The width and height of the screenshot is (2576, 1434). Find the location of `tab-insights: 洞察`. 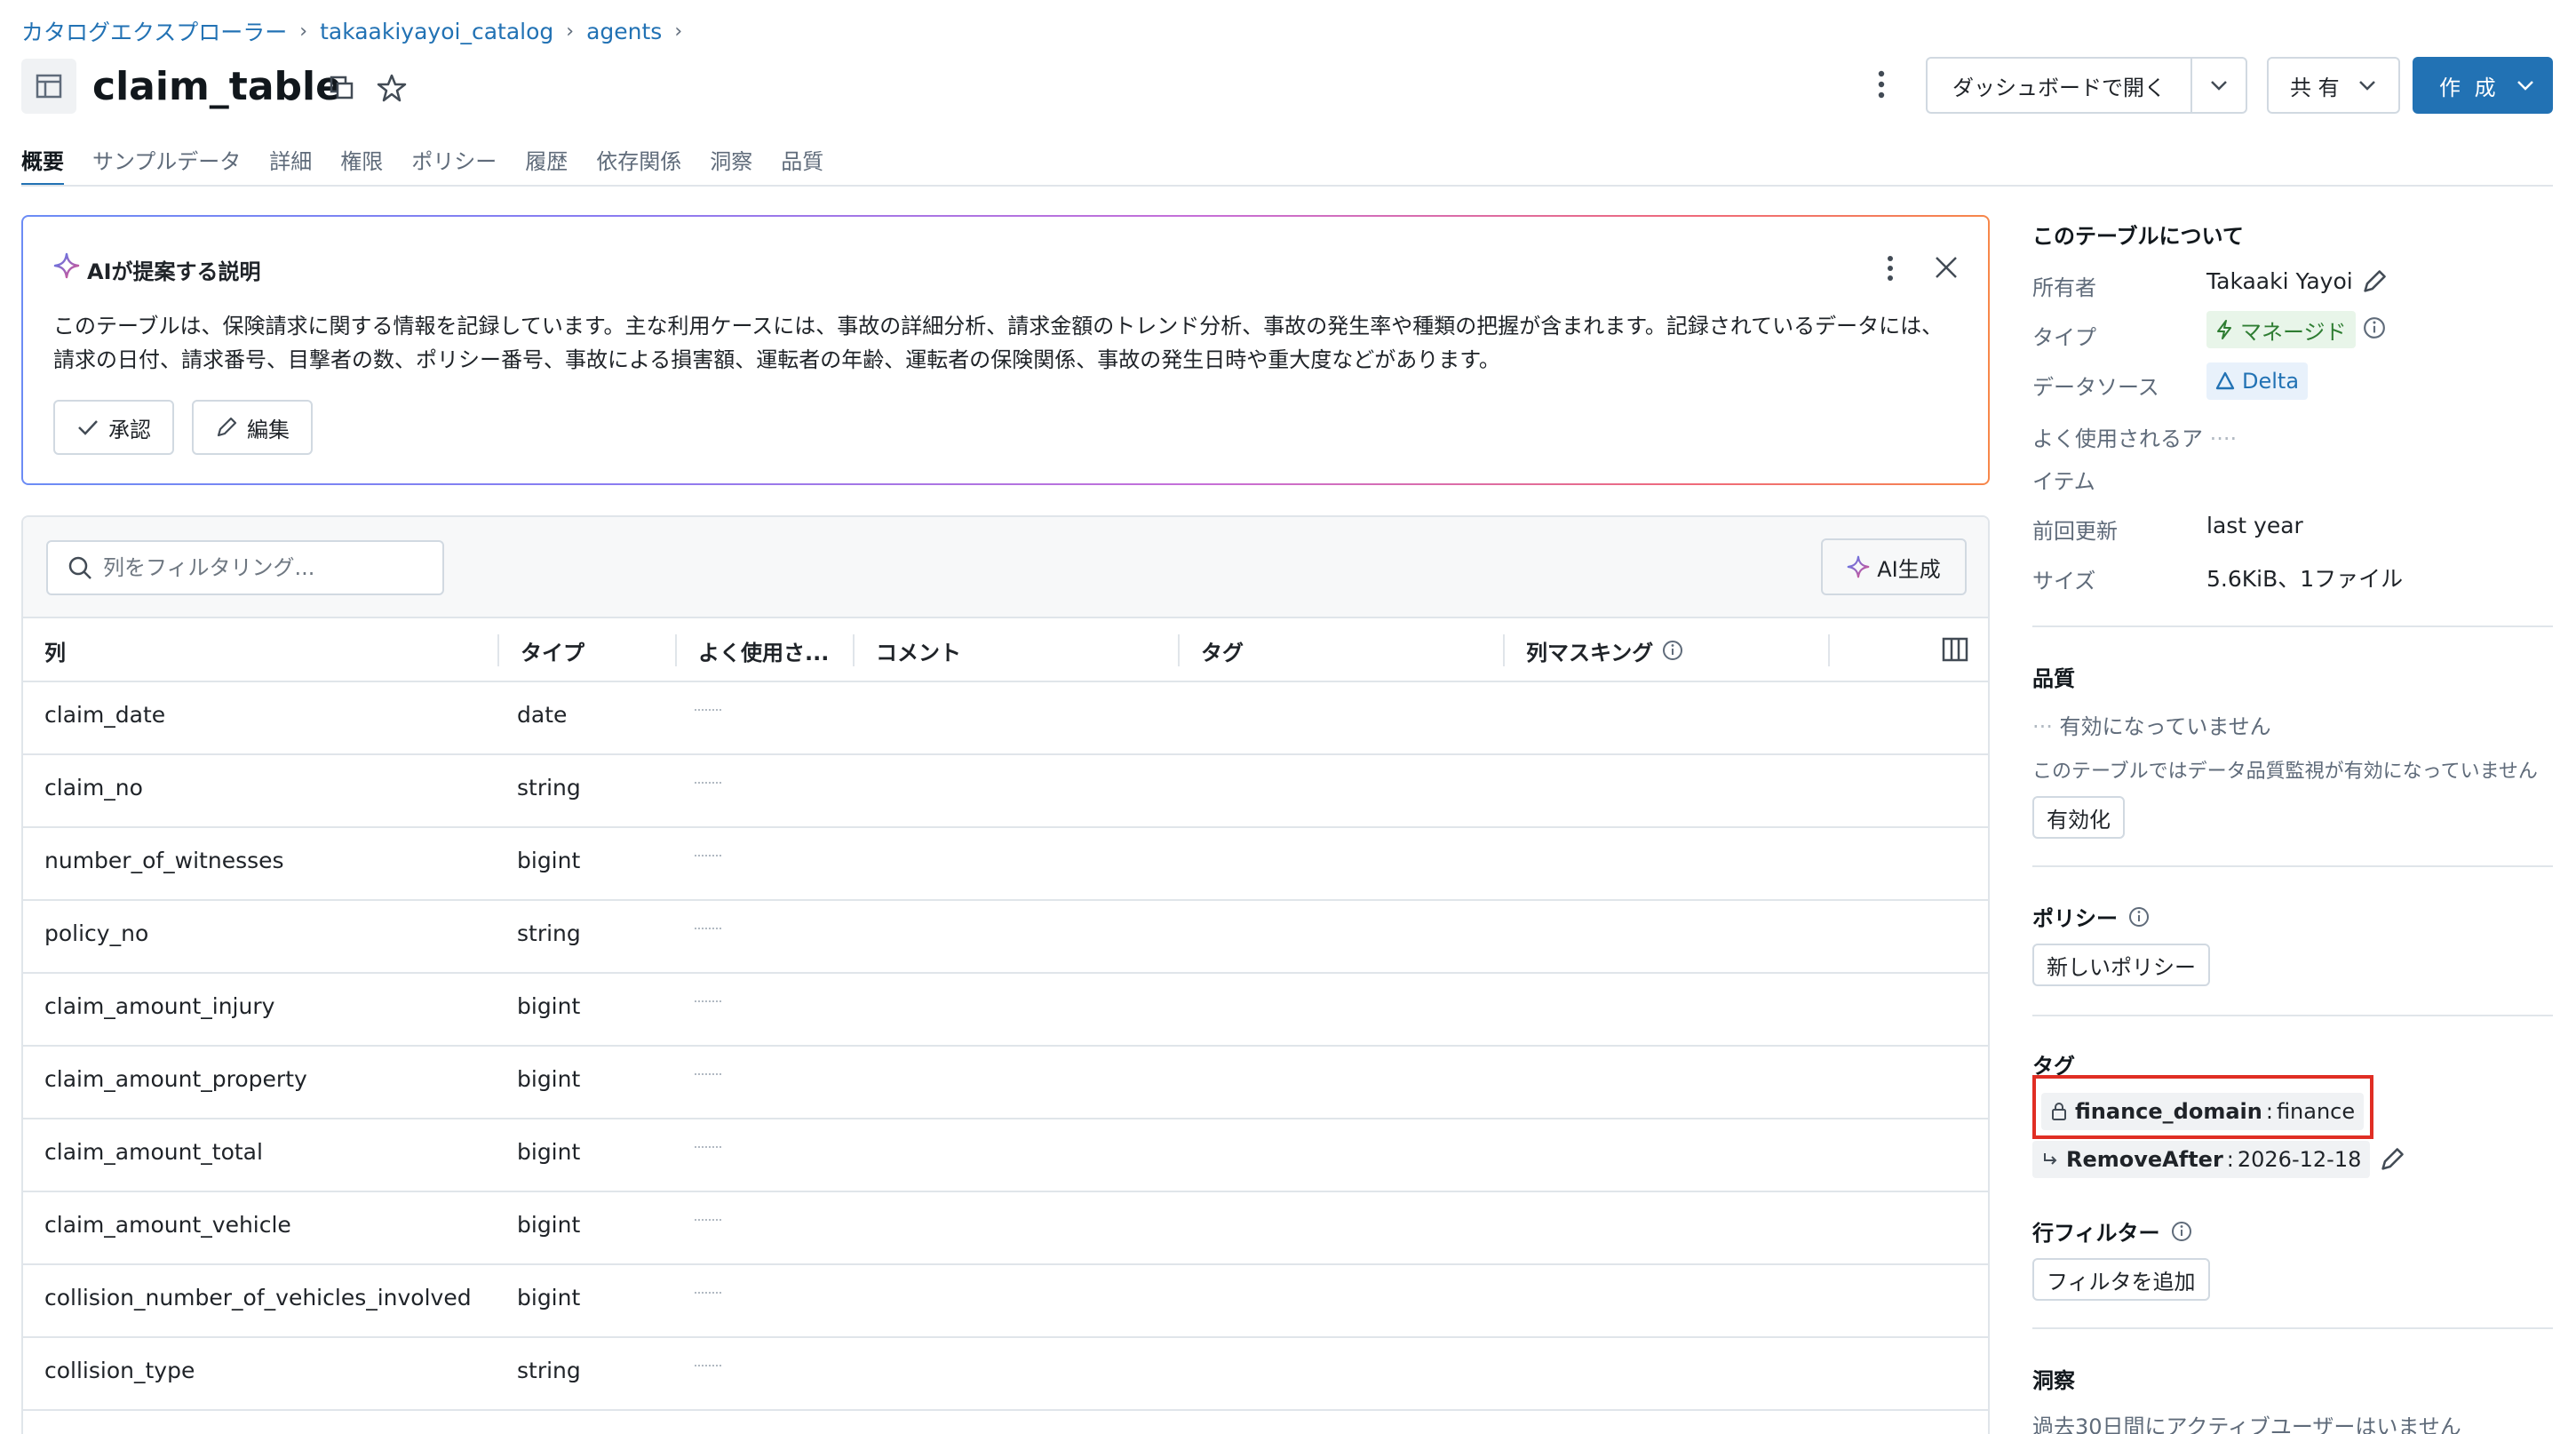

tab-insights: 洞察 is located at coordinates (731, 163).